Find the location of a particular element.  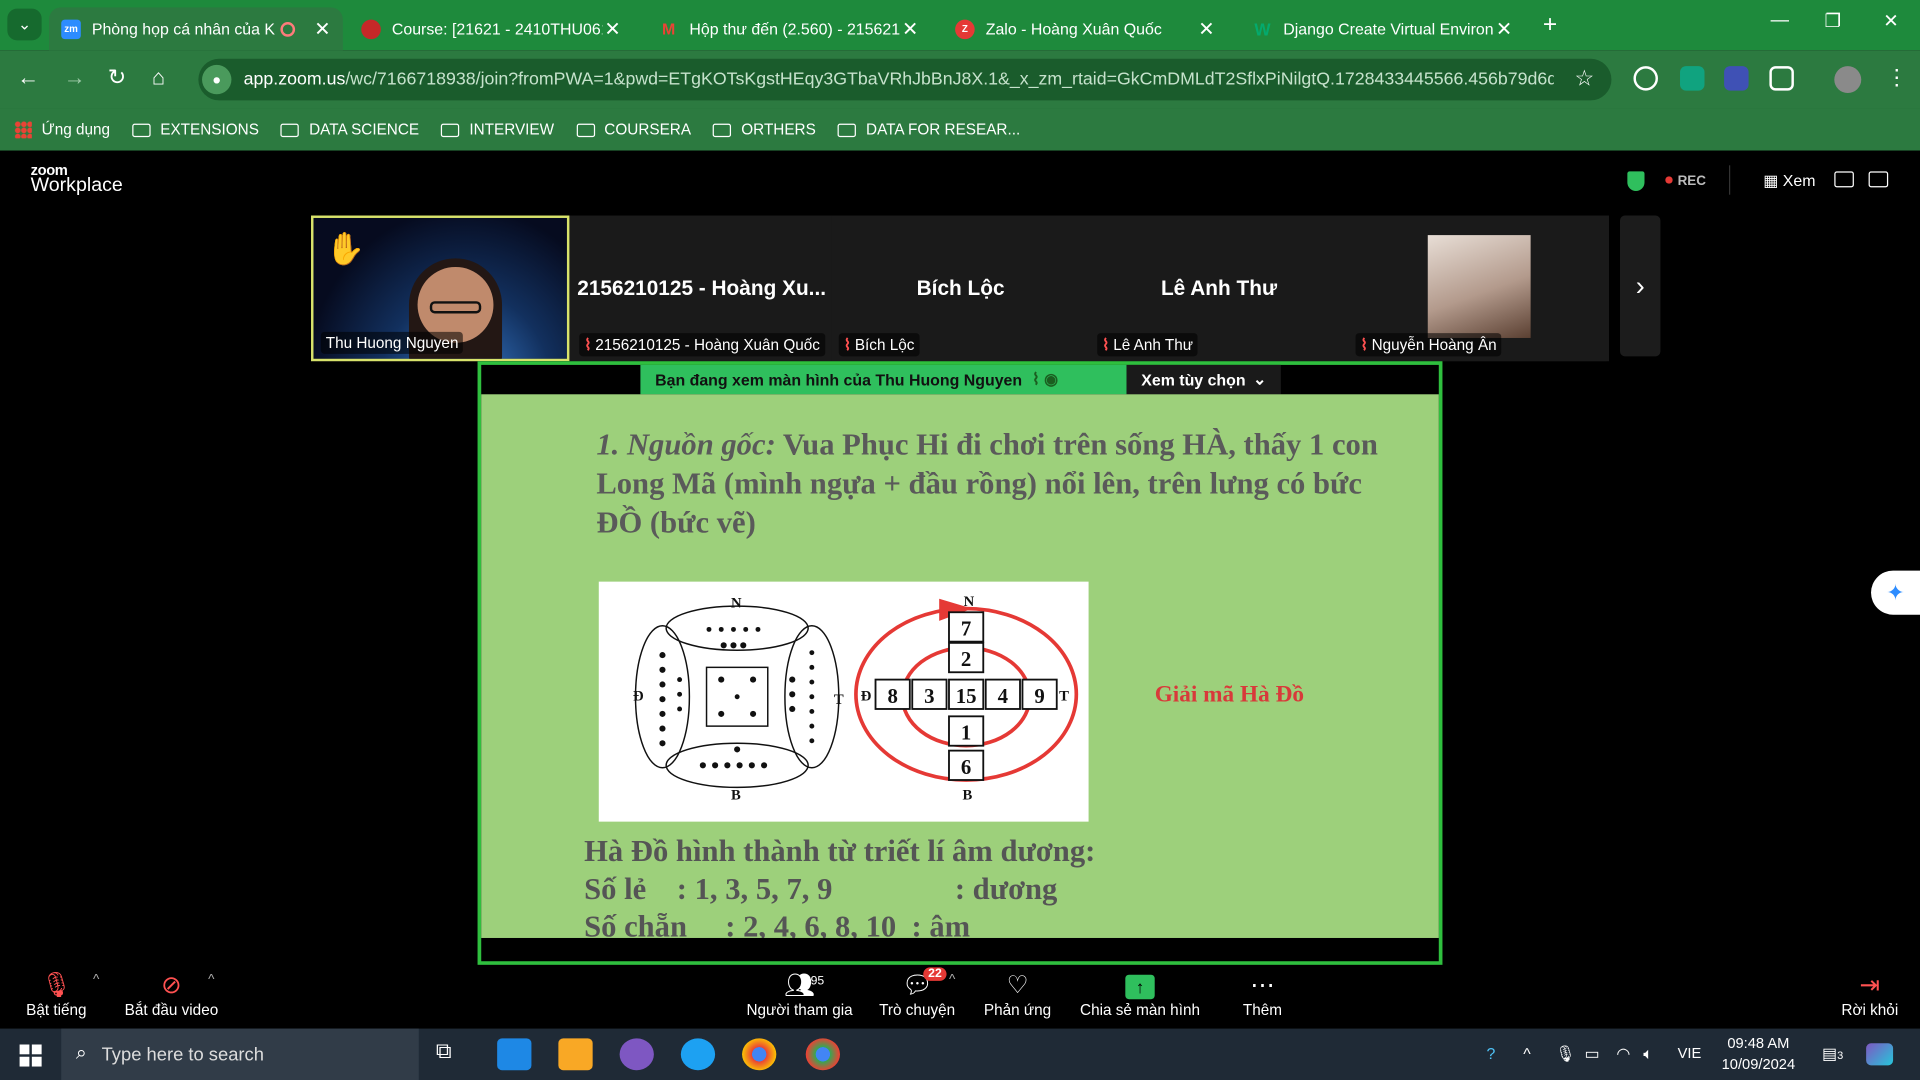

bookmark-folder: INTERVIEW is located at coordinates (497, 129).